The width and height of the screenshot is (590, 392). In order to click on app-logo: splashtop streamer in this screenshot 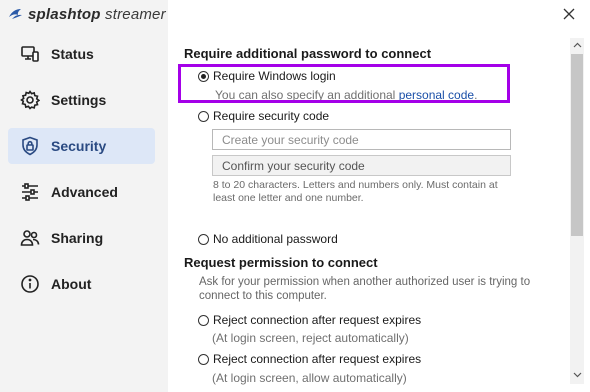, I will do `click(87, 14)`.